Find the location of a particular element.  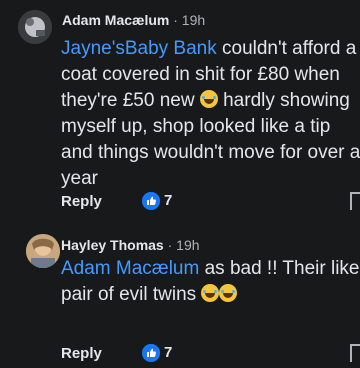

comment-header: Adam Macælum · 19h is located at coordinates (133, 20).